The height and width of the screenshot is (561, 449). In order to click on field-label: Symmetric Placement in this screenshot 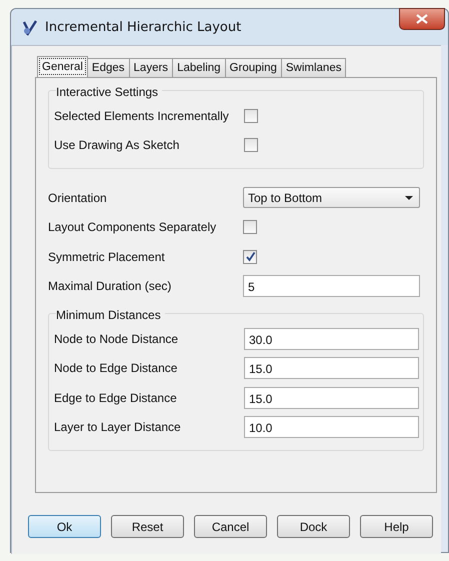, I will do `click(107, 257)`.